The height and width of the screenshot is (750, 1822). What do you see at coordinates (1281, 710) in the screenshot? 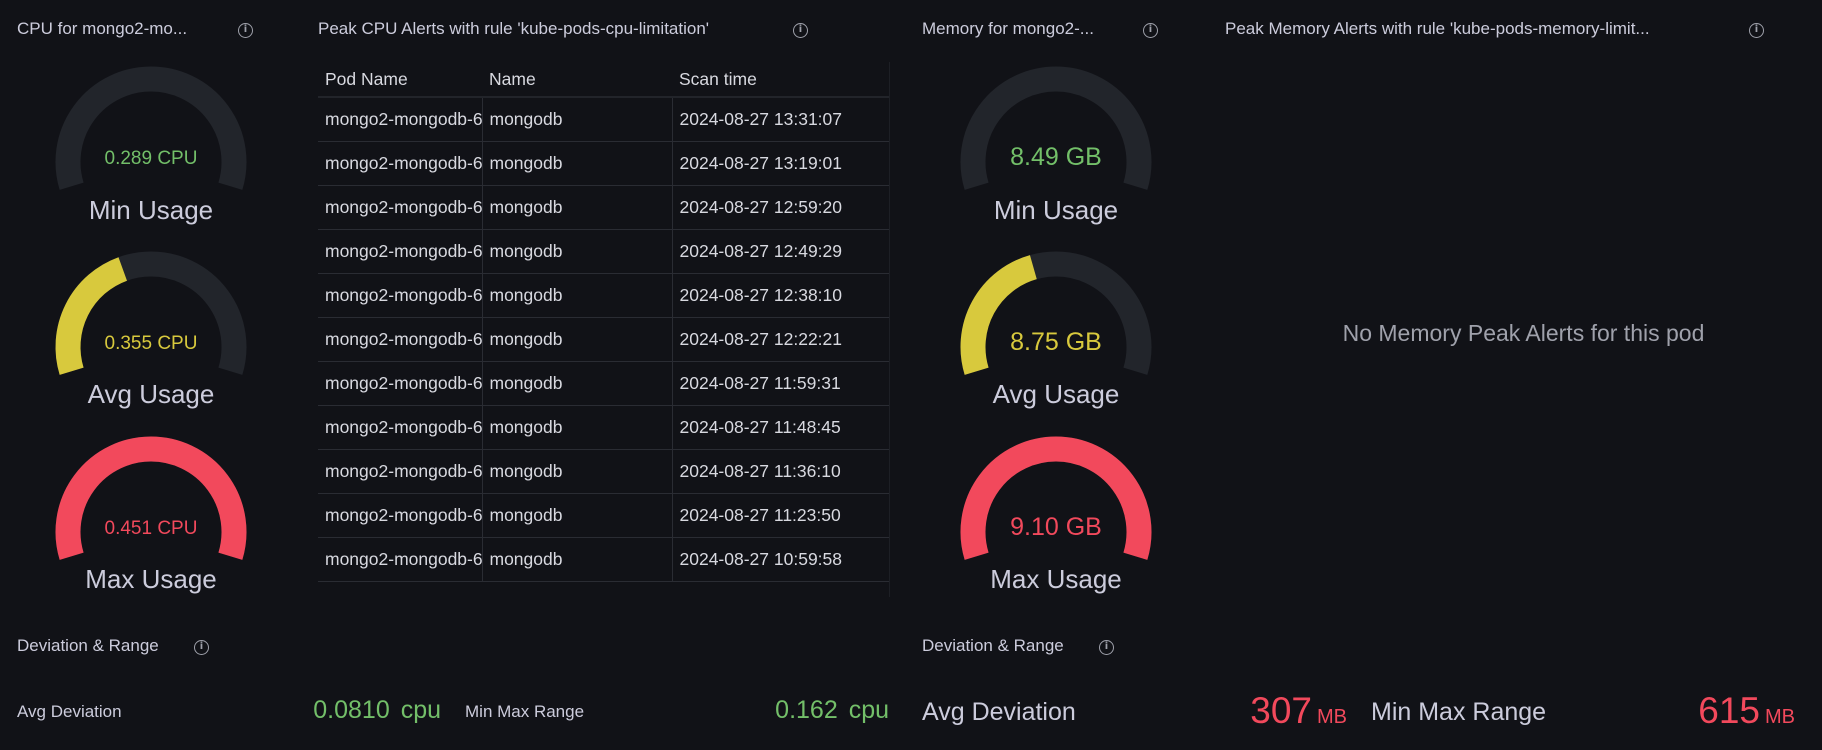
I see `stat-number: 307` at bounding box center [1281, 710].